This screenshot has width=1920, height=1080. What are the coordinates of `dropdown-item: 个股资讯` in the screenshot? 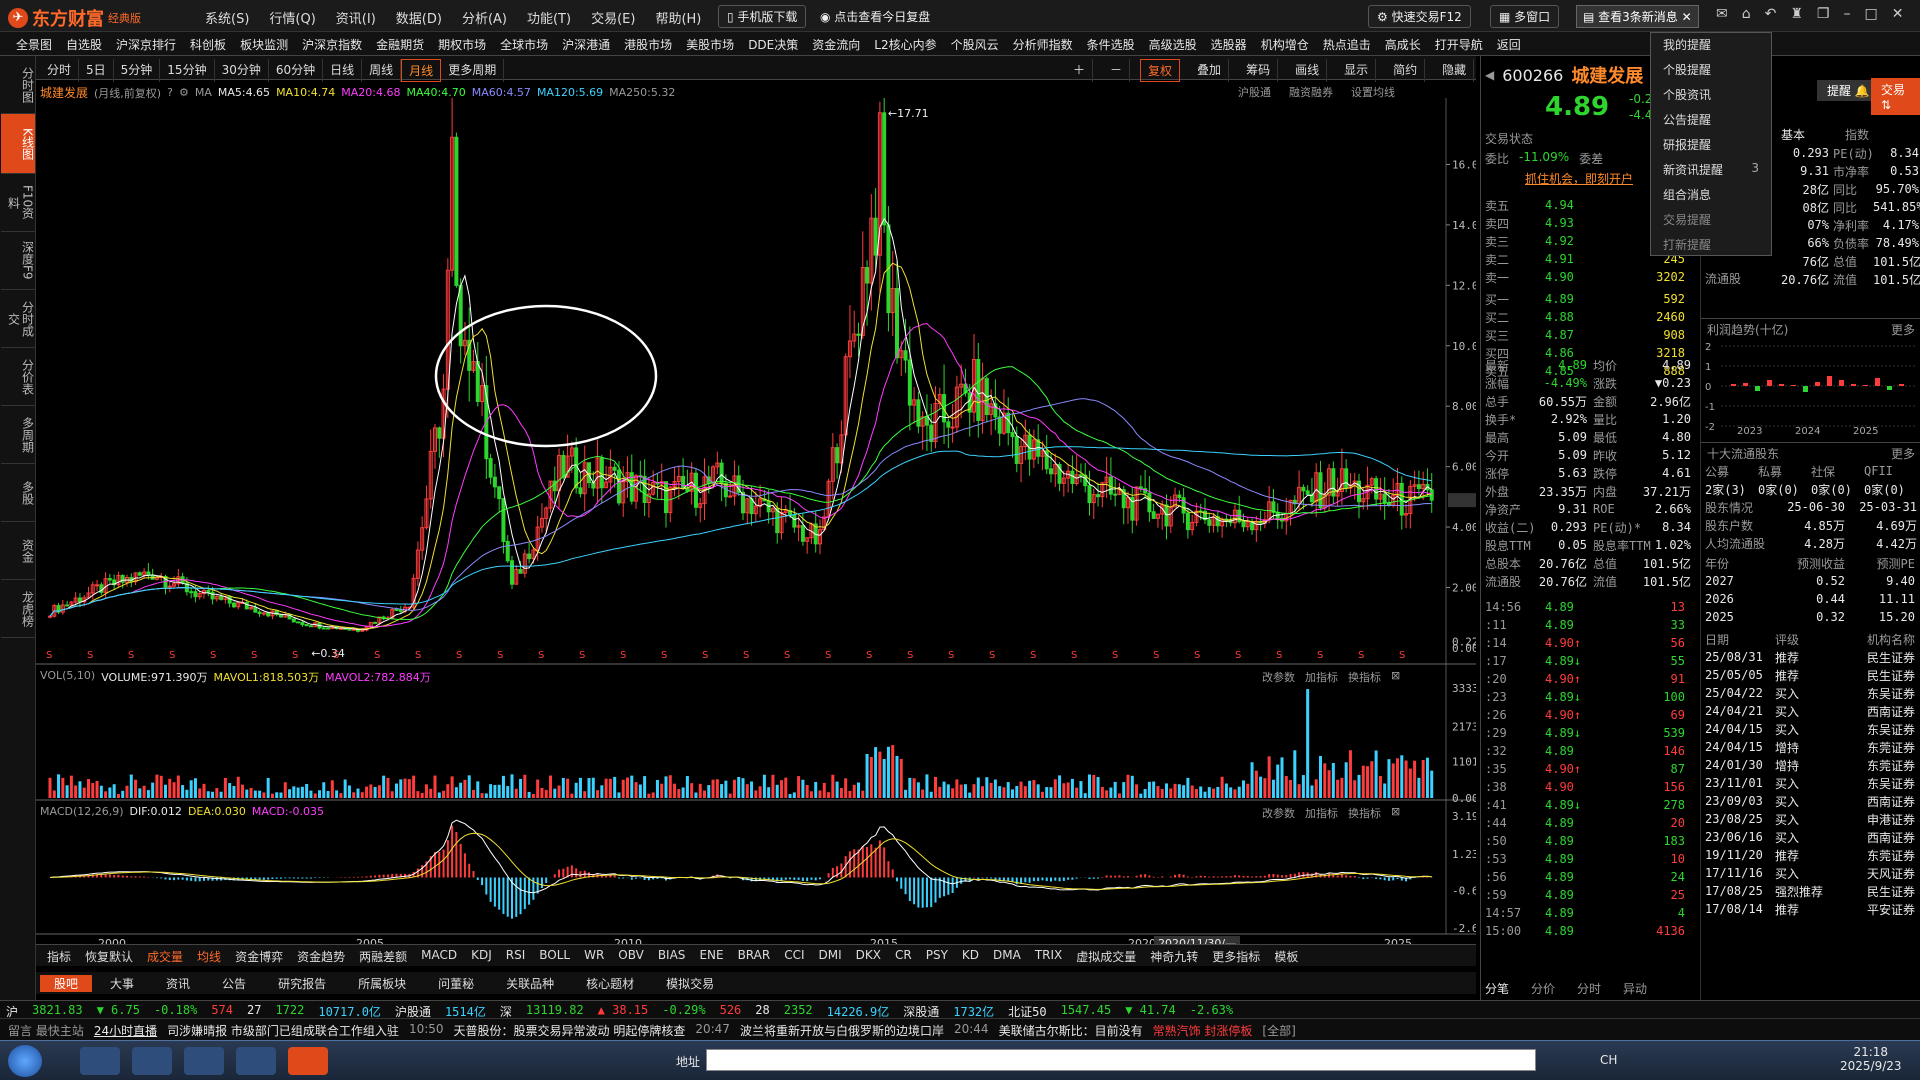 It's located at (1711, 95).